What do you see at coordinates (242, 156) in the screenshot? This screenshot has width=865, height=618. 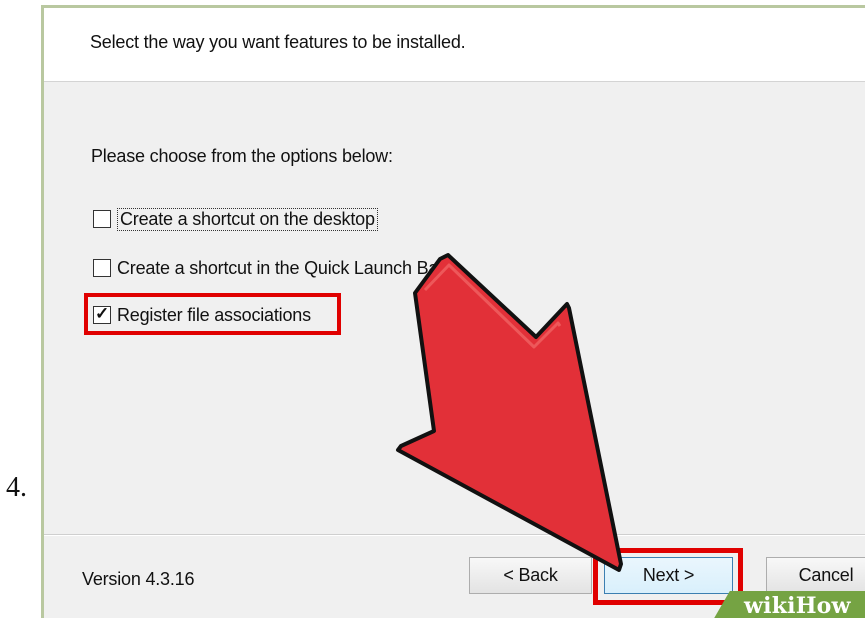 I see `instruction-text: Please choose from the options below:` at bounding box center [242, 156].